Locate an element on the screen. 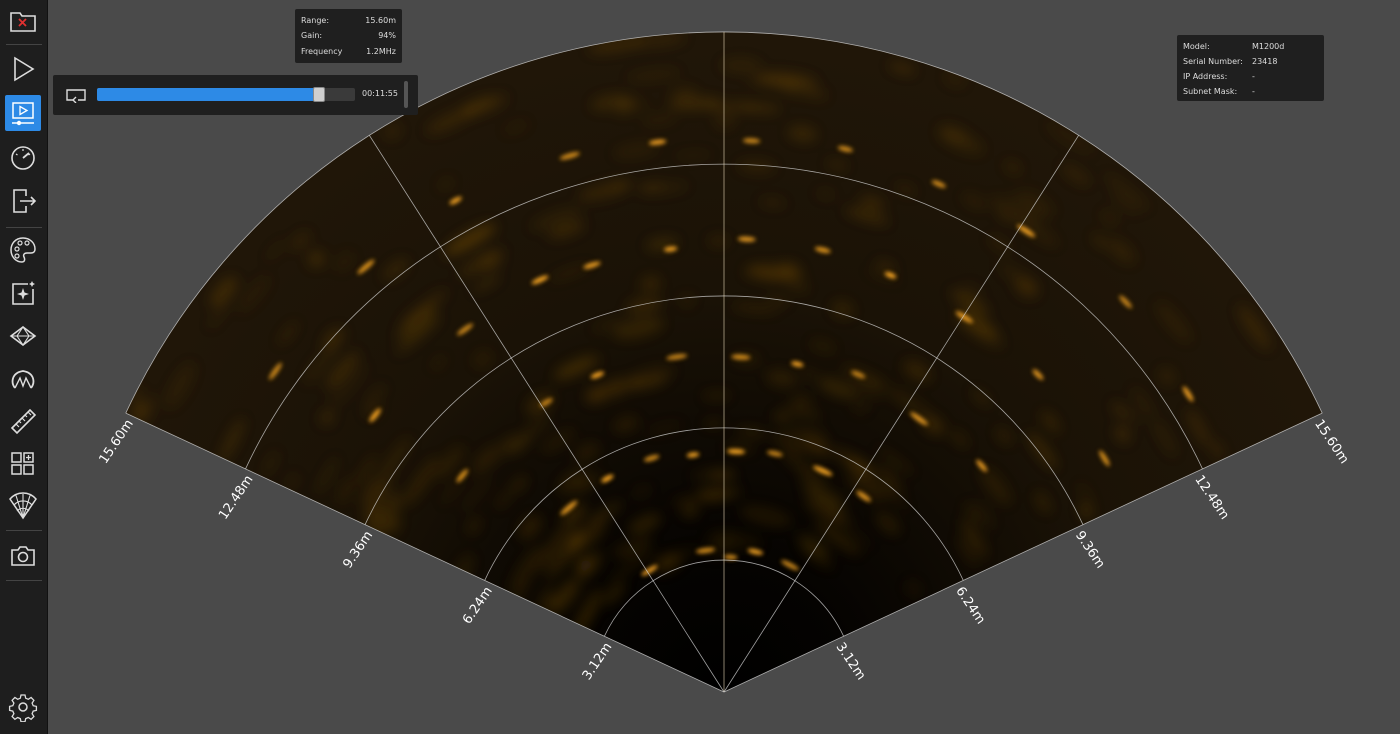 The height and width of the screenshot is (734, 1400). settings-icon is located at coordinates (23, 708).